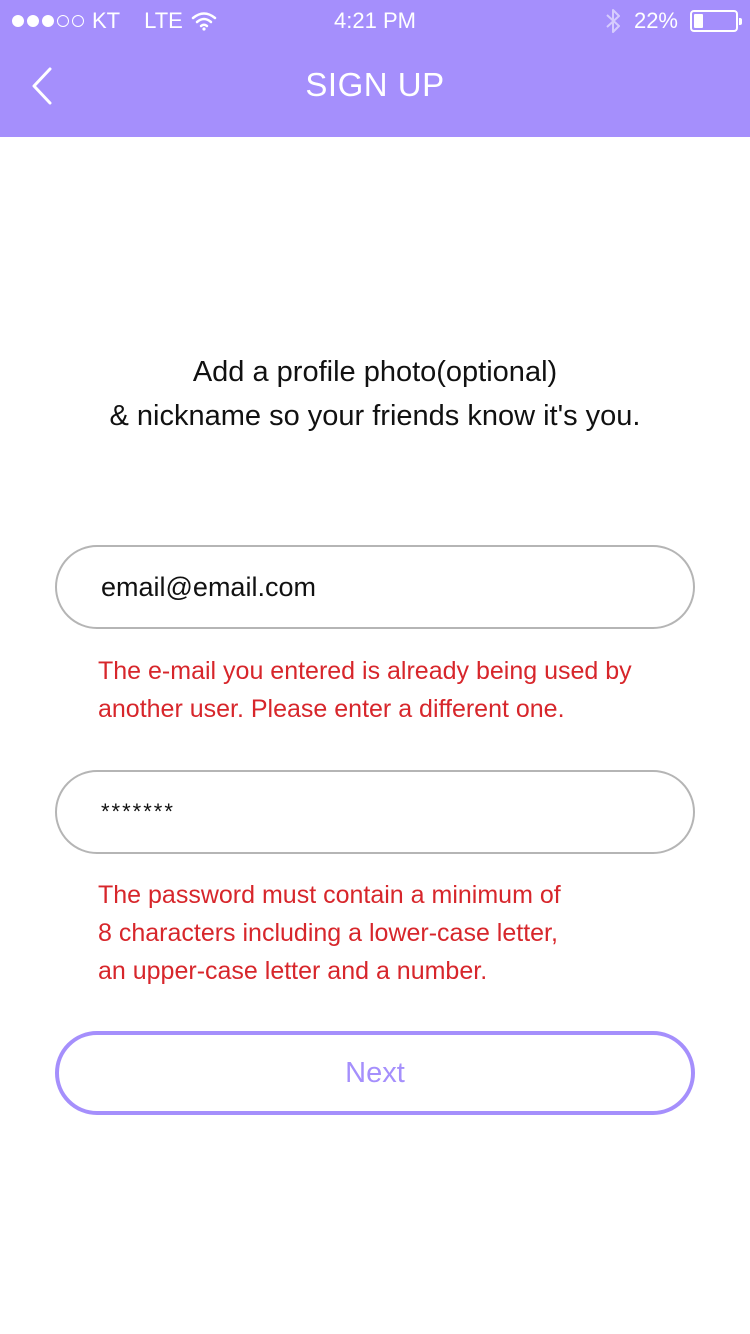 This screenshot has height=1334, width=750. Describe the element at coordinates (655, 20) in the screenshot. I see `battery-percent: 22%` at that location.